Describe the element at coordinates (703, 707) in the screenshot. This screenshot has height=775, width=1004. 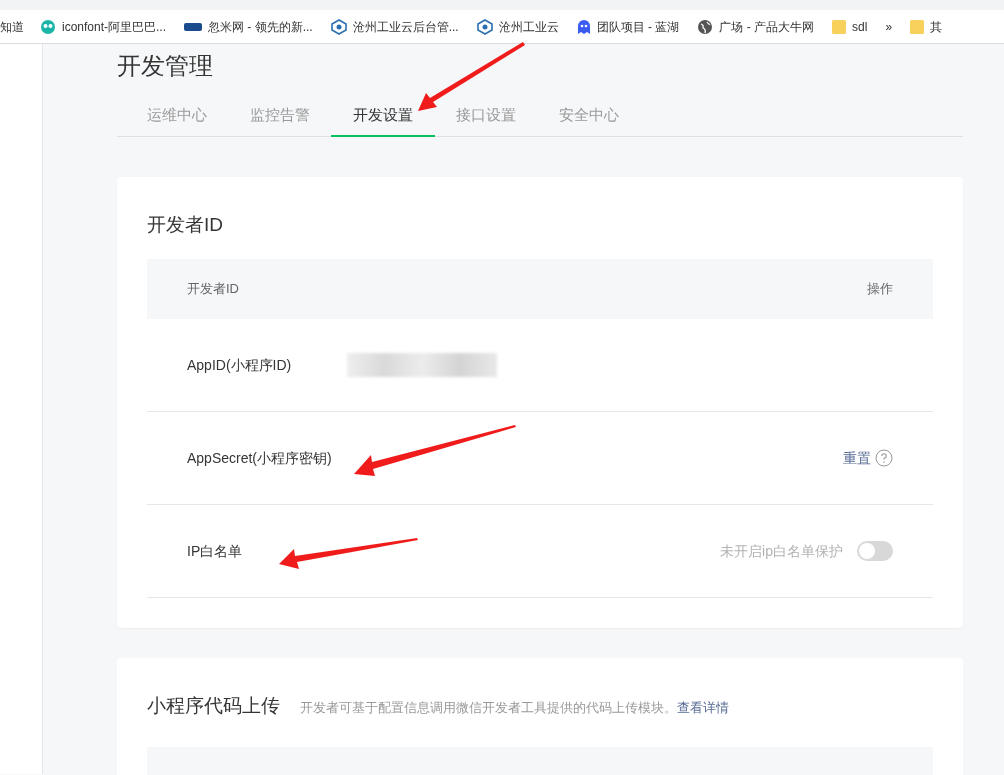
I see `details-link: 查看详情` at that location.